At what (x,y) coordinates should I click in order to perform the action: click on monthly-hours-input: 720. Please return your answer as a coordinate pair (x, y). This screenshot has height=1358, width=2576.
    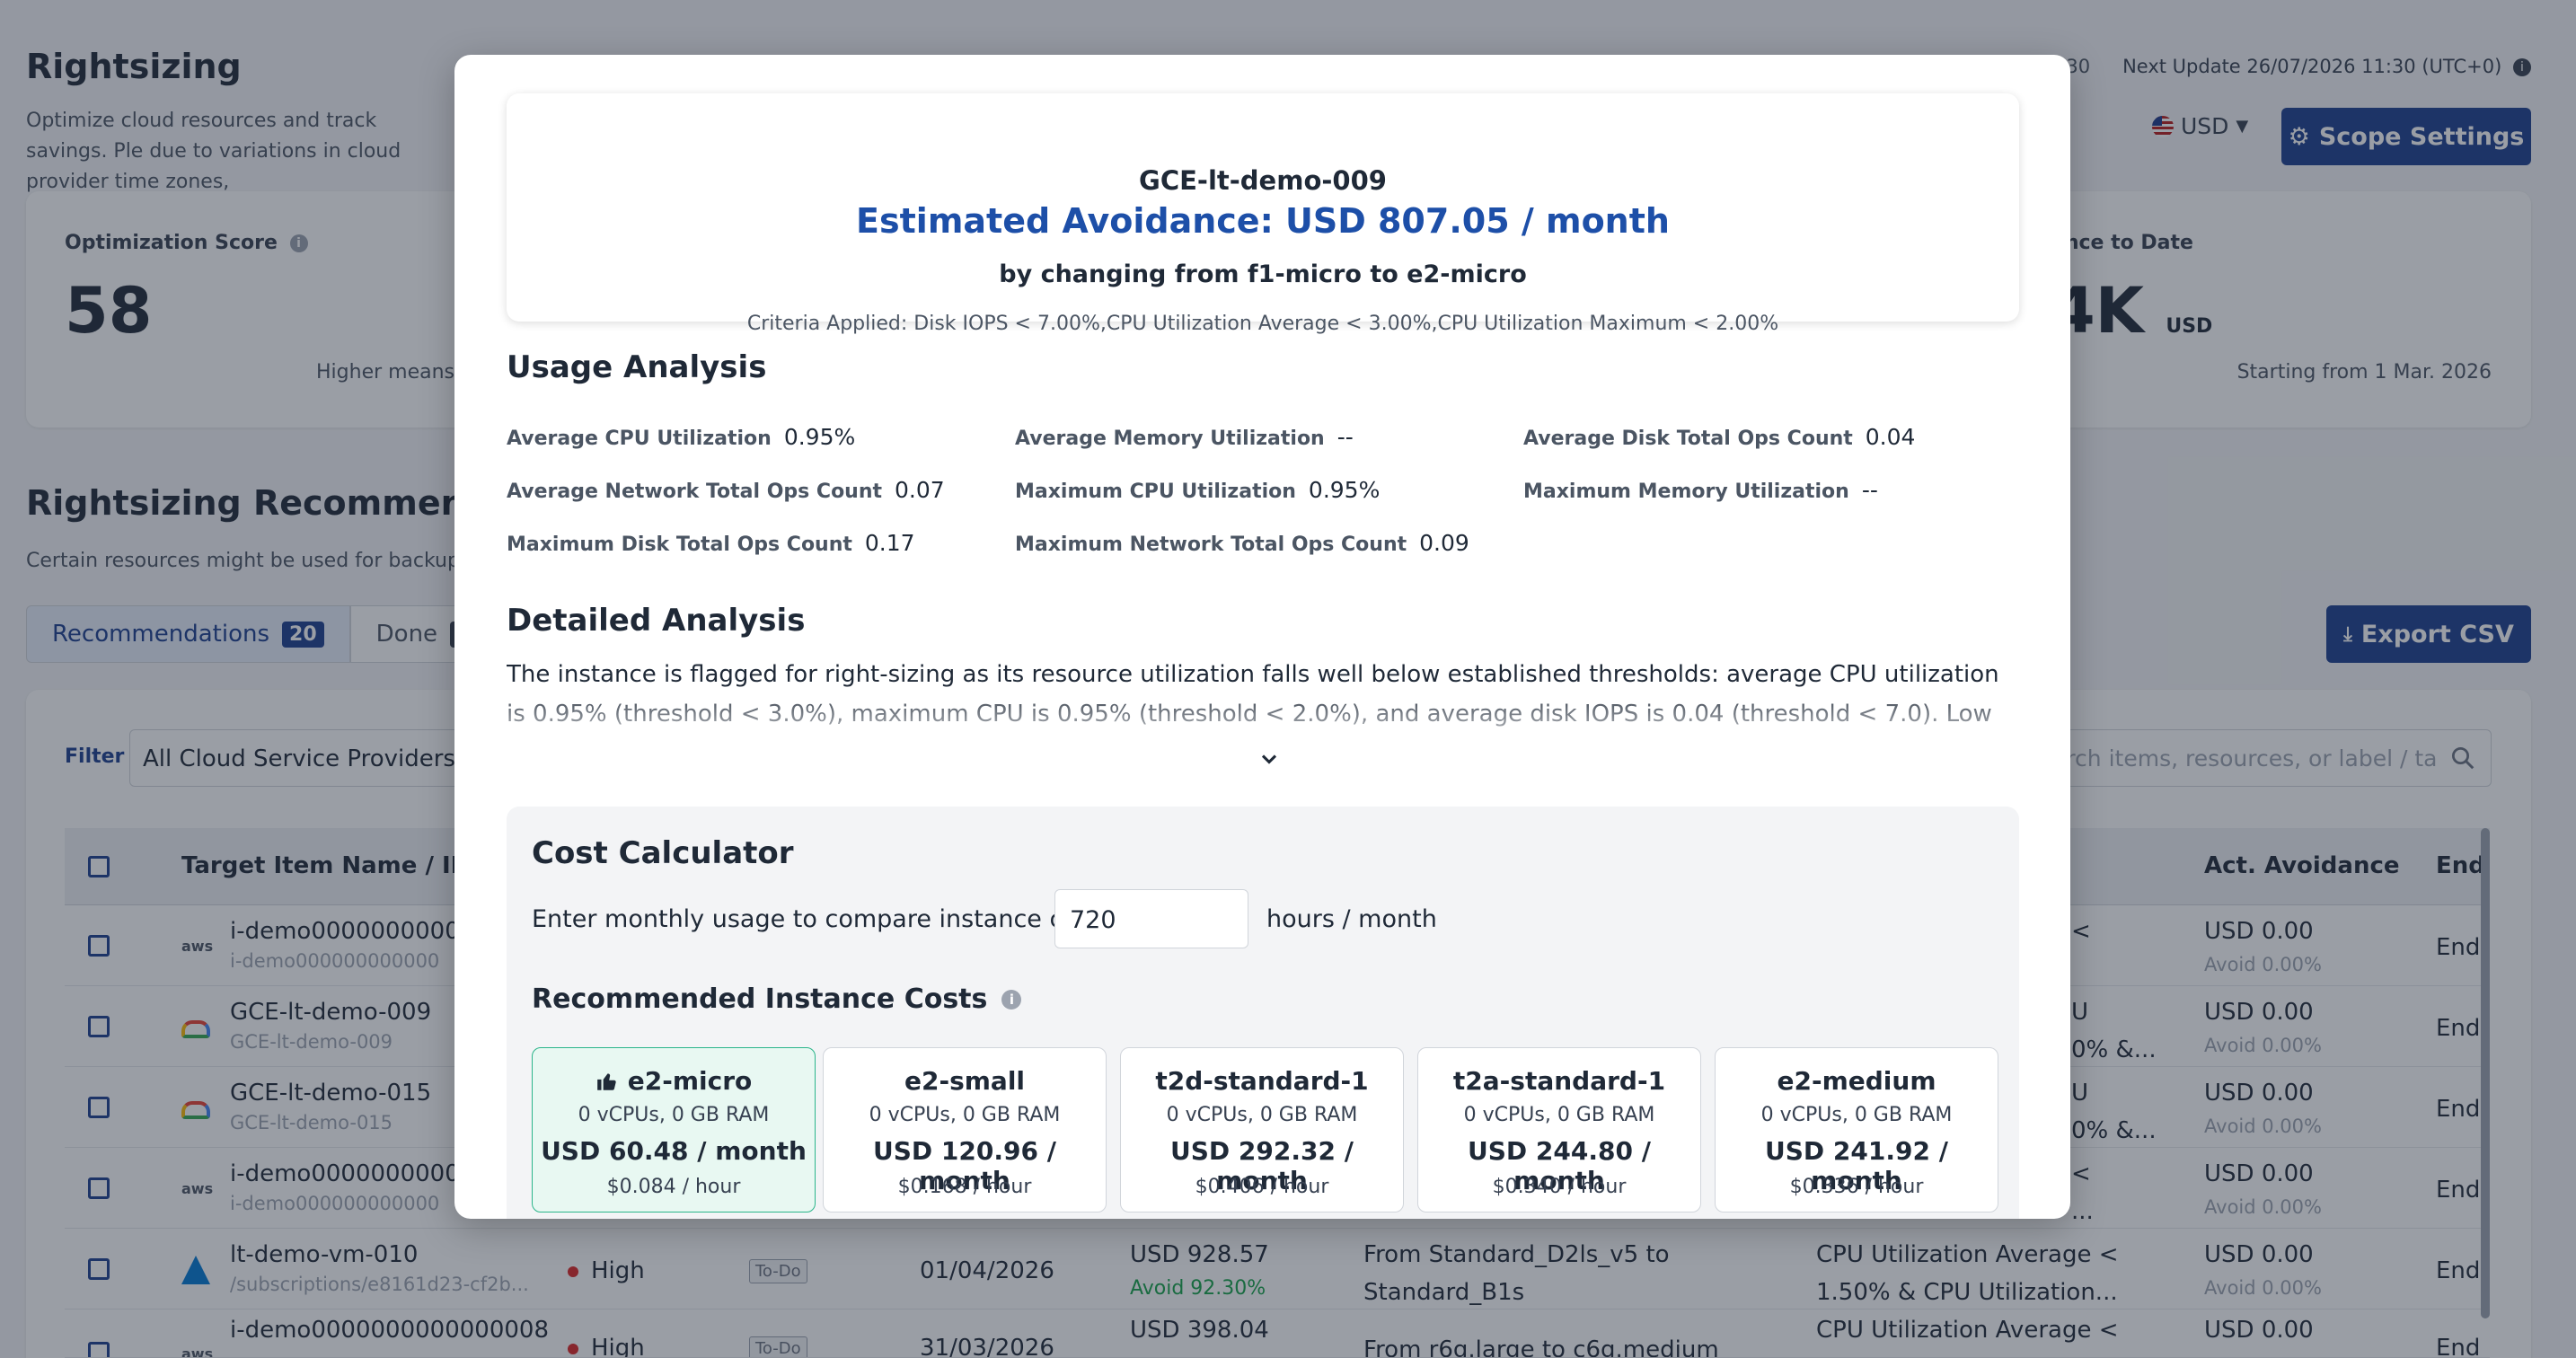
    Looking at the image, I should click on (1151, 918).